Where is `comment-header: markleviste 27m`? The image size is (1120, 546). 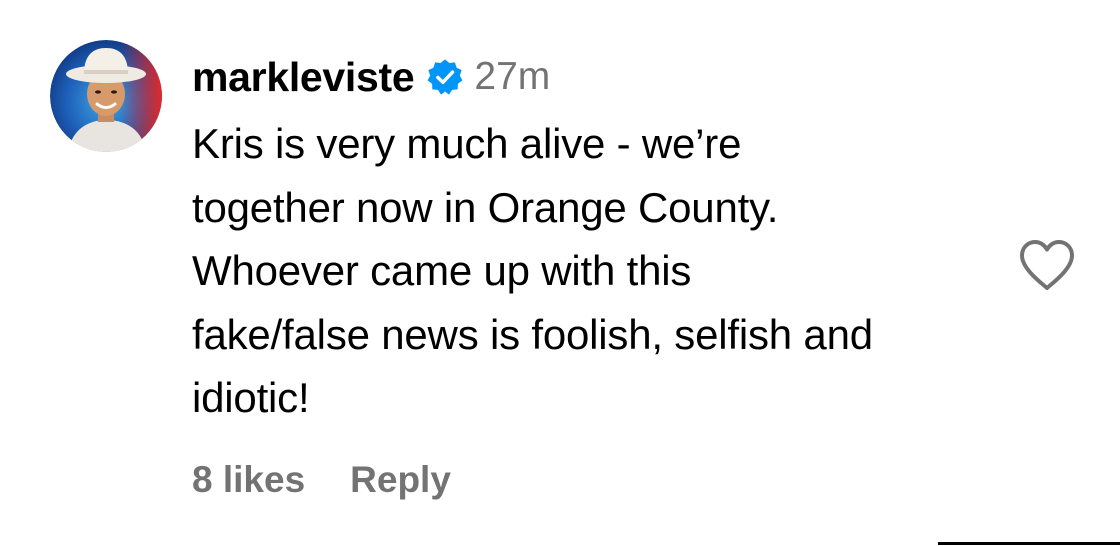
comment-header: markleviste 27m is located at coordinates (371, 77).